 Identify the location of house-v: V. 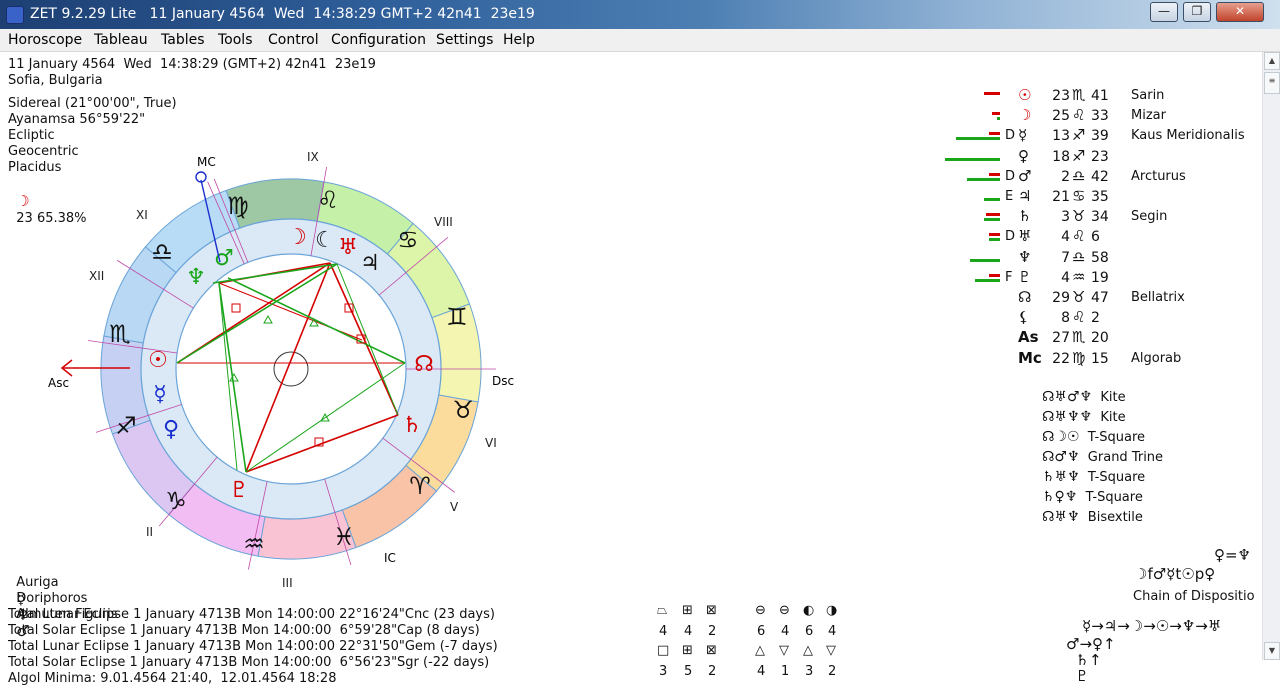
(454, 507).